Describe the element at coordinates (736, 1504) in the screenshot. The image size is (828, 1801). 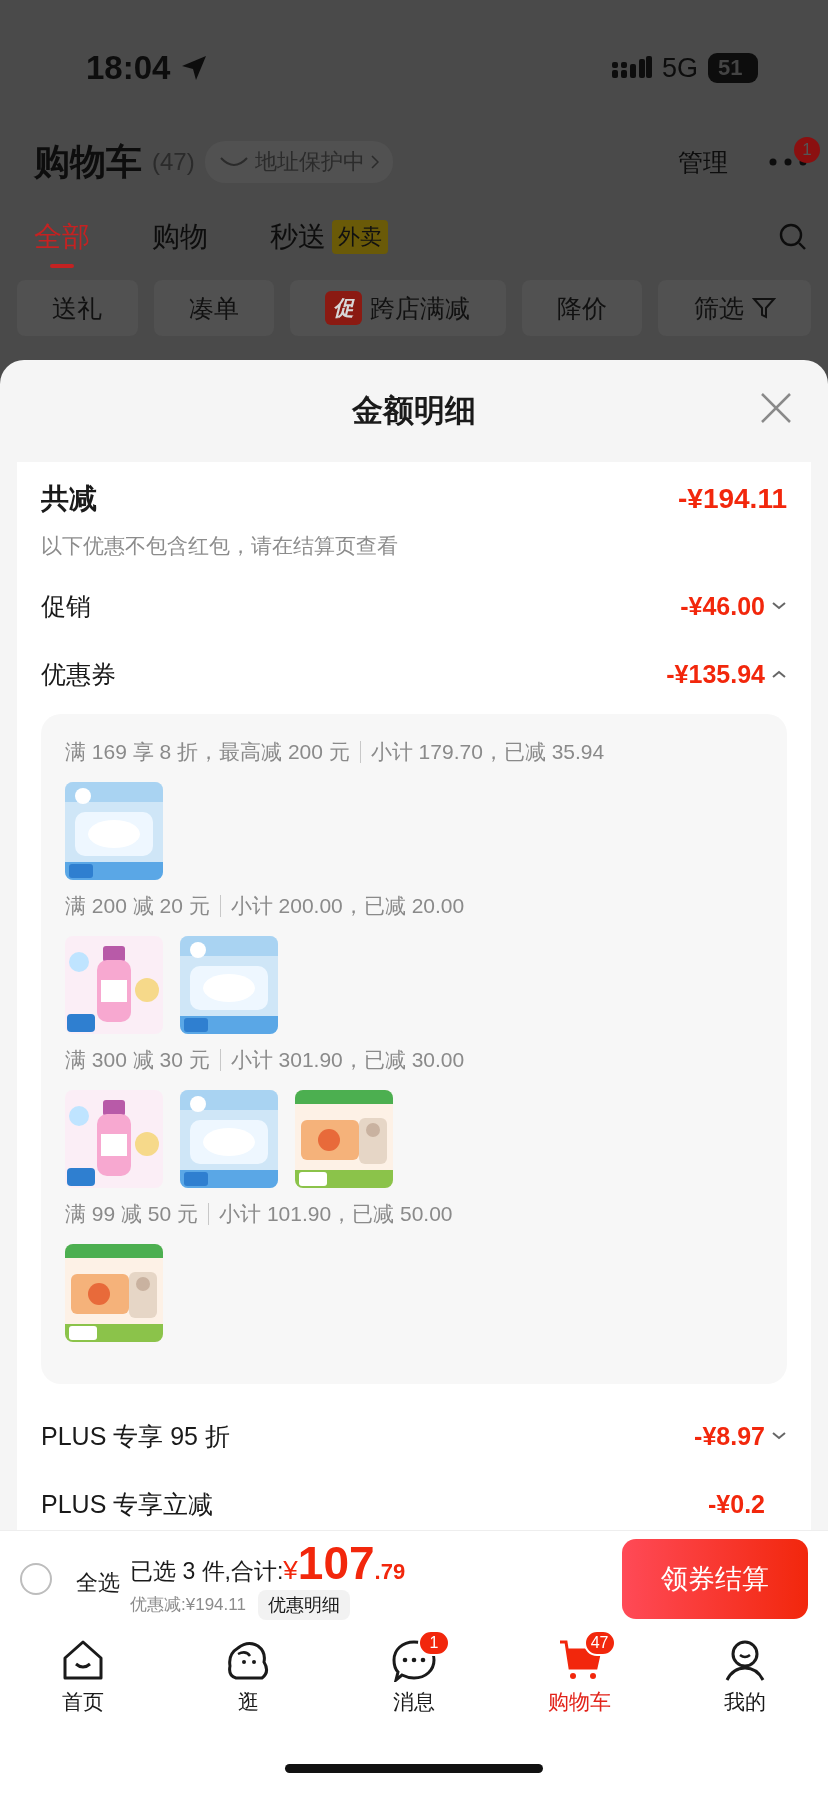
I see `discount-amount: -¥0.2` at that location.